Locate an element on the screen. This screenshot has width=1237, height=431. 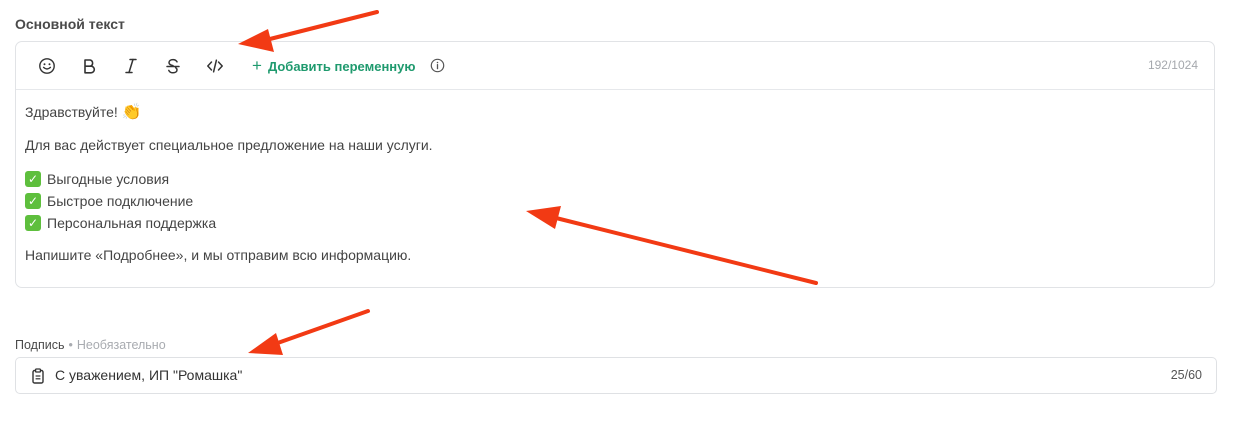
strikethrough-icon is located at coordinates (173, 66).